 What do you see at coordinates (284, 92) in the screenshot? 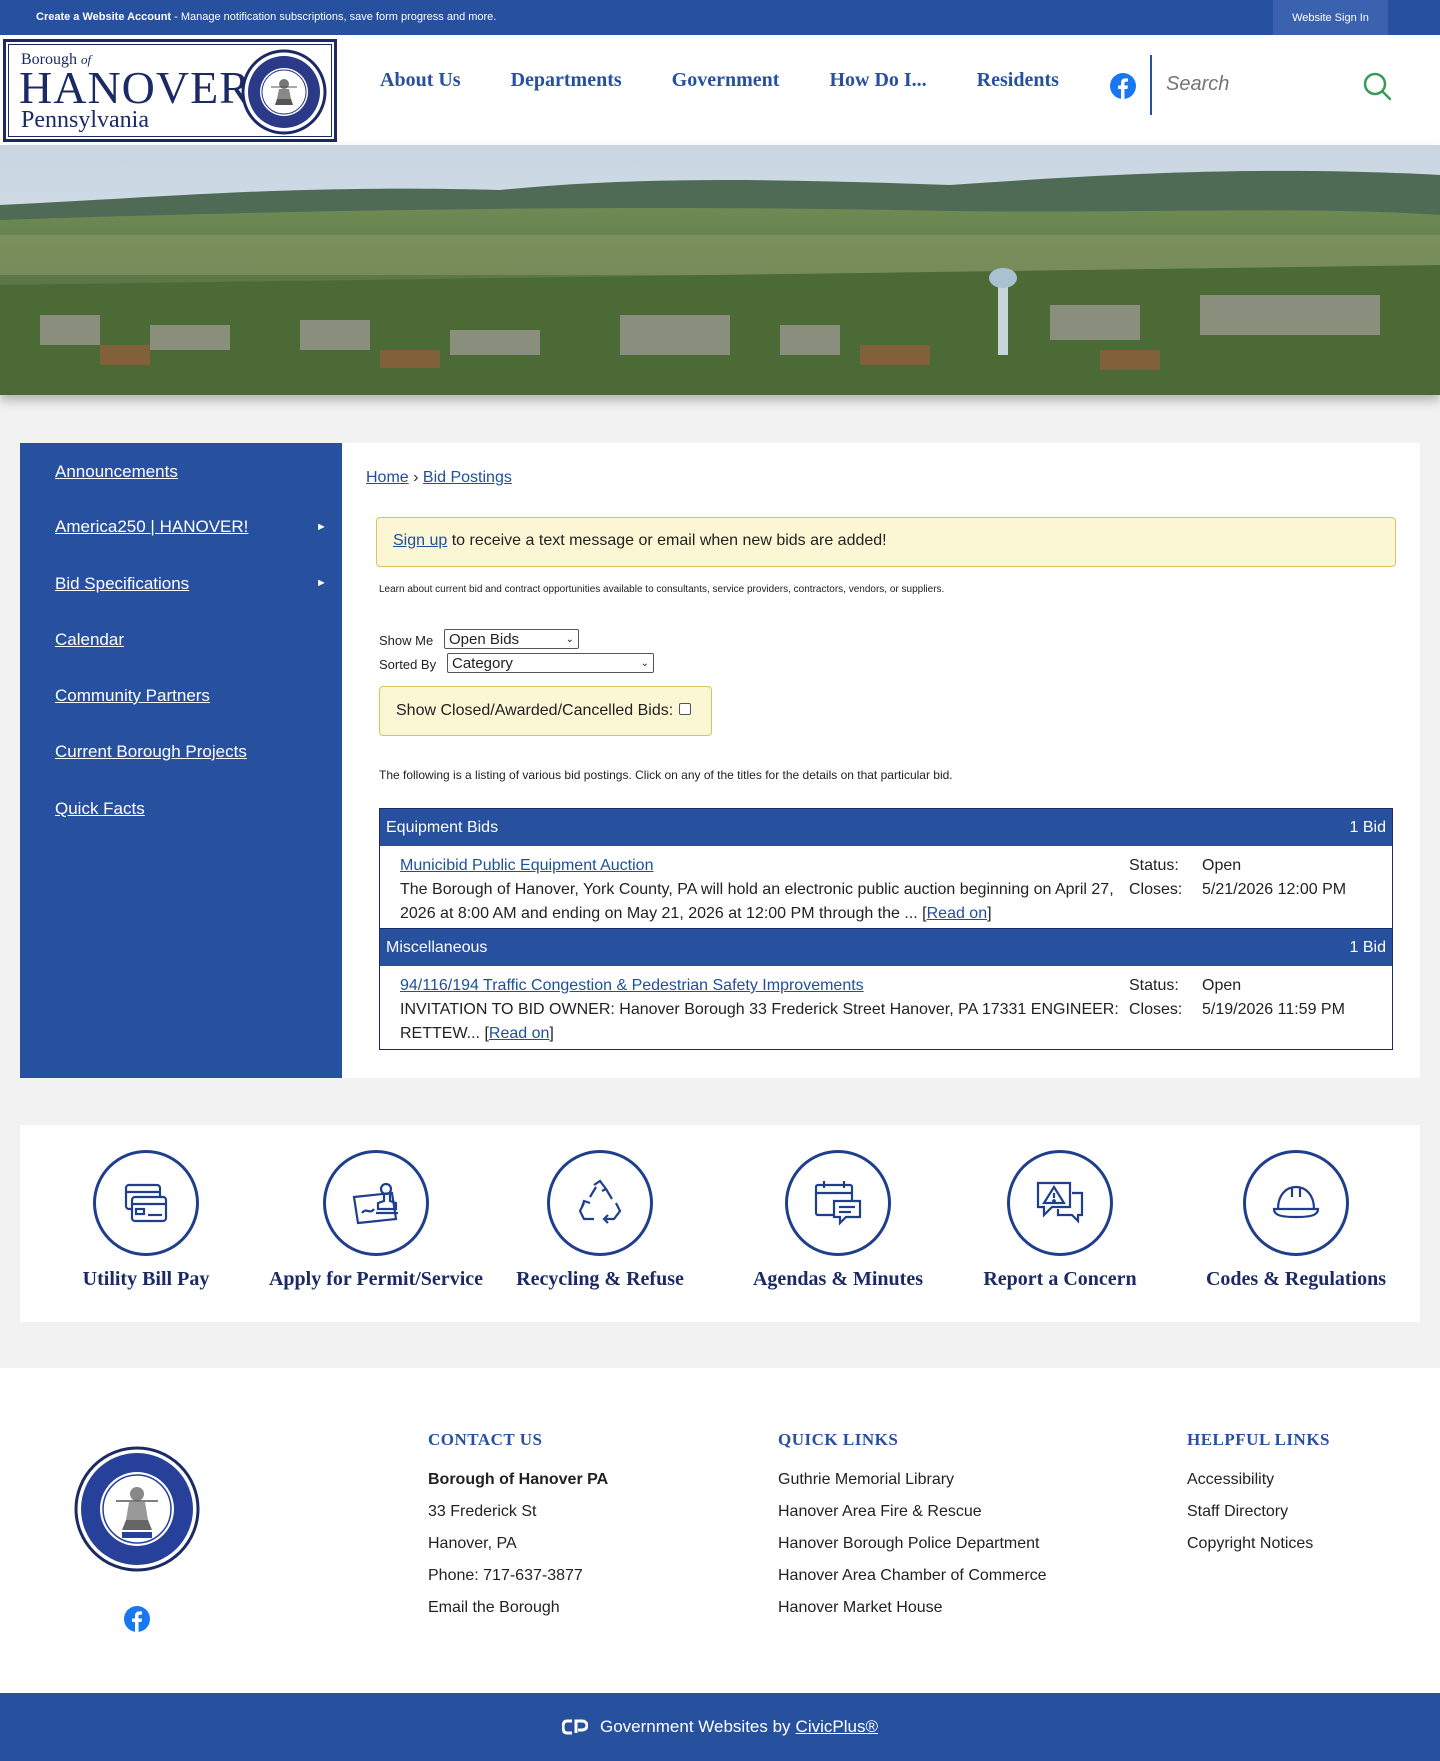
I see `borough-seal-icon` at bounding box center [284, 92].